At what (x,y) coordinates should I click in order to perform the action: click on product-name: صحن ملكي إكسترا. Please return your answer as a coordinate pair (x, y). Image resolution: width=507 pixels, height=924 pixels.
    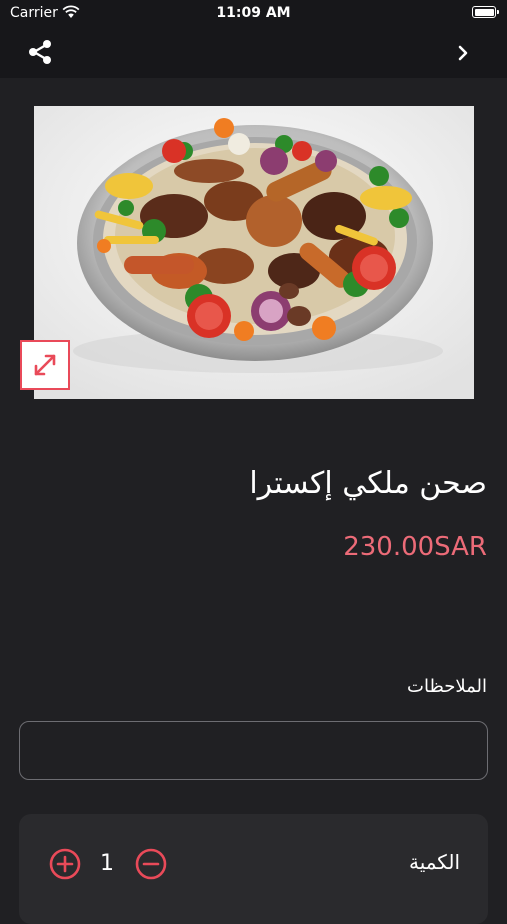
    Looking at the image, I should click on (368, 483).